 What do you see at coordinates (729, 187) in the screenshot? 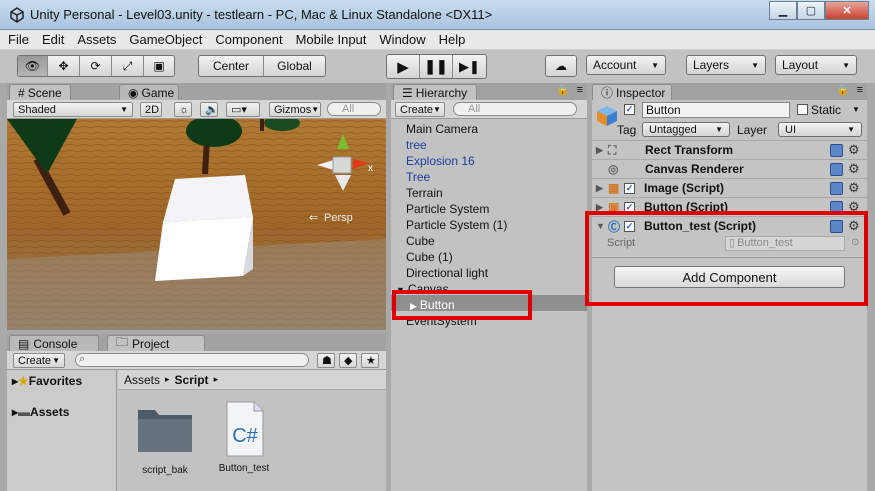
I see `component-image: ▶ ▦ ✓ Image (Script)` at bounding box center [729, 187].